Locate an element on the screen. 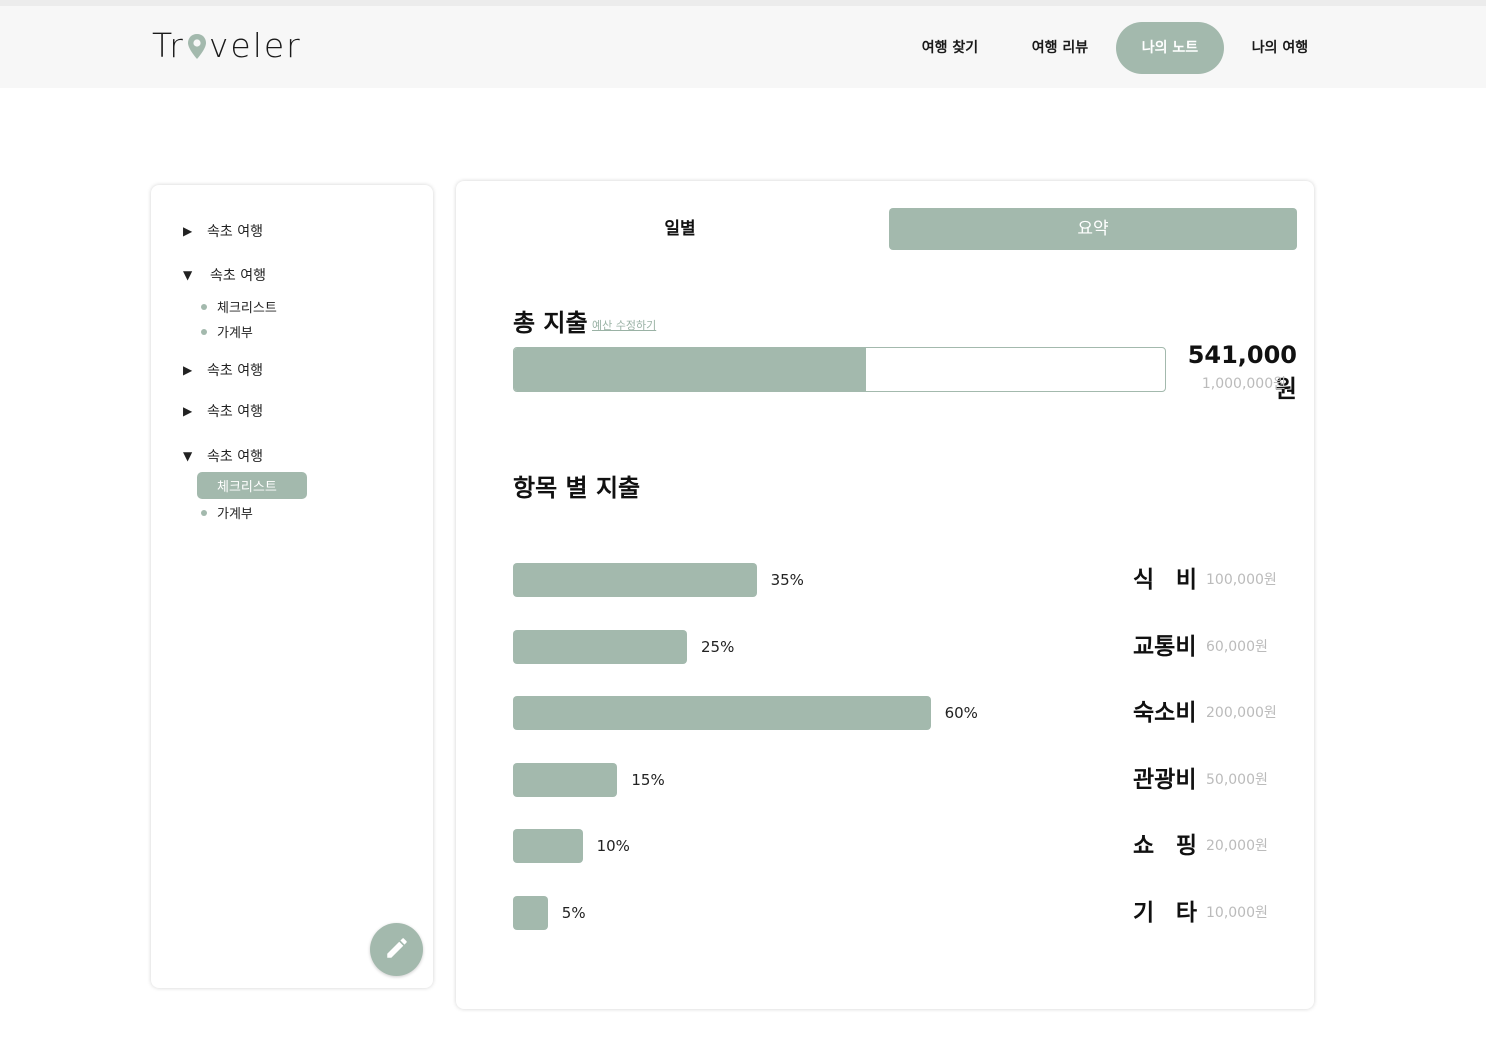  category-row: 25% 교통비 60,000원 is located at coordinates (903, 646).